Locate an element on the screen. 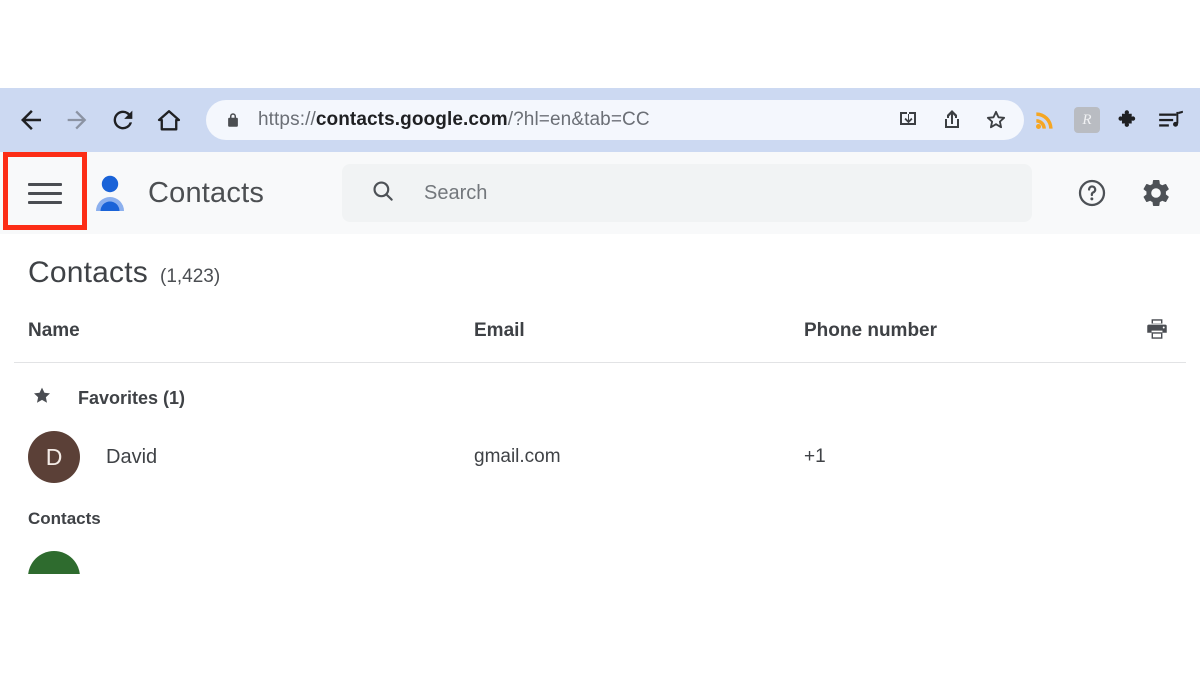  app-brand: Contacts is located at coordinates (177, 193).